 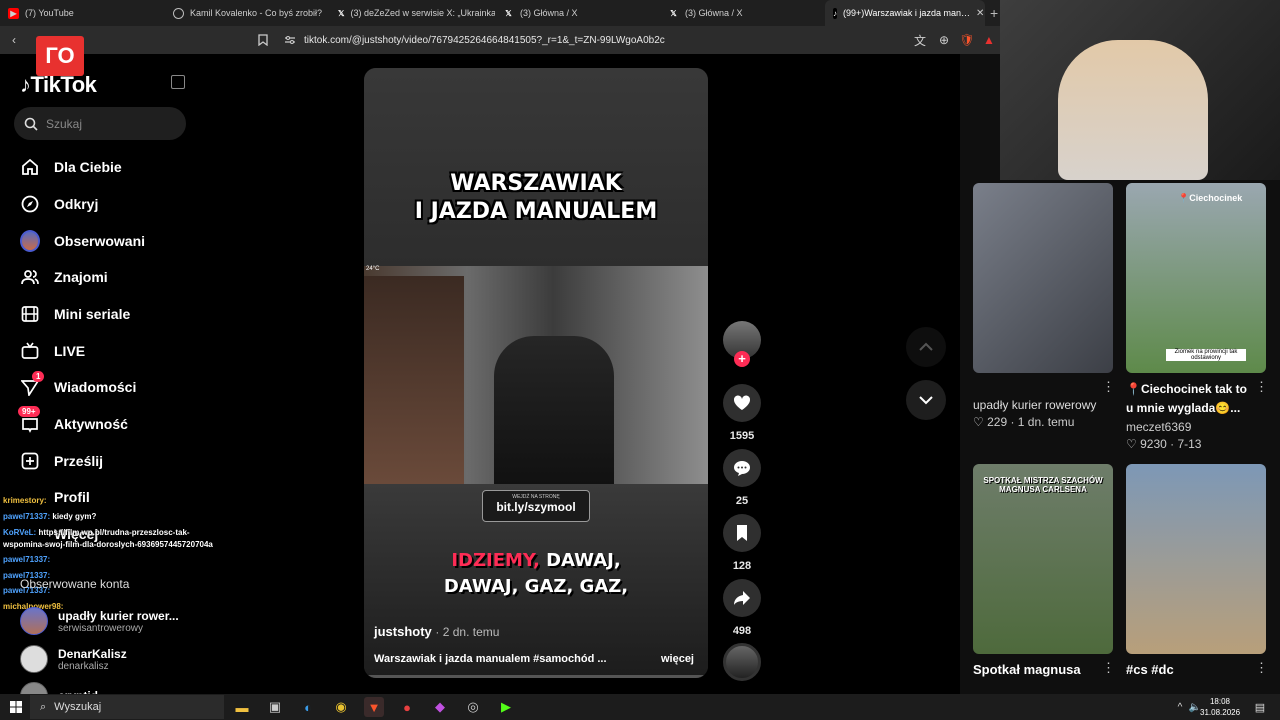 What do you see at coordinates (16, 707) in the screenshot?
I see `windows-start-icon` at bounding box center [16, 707].